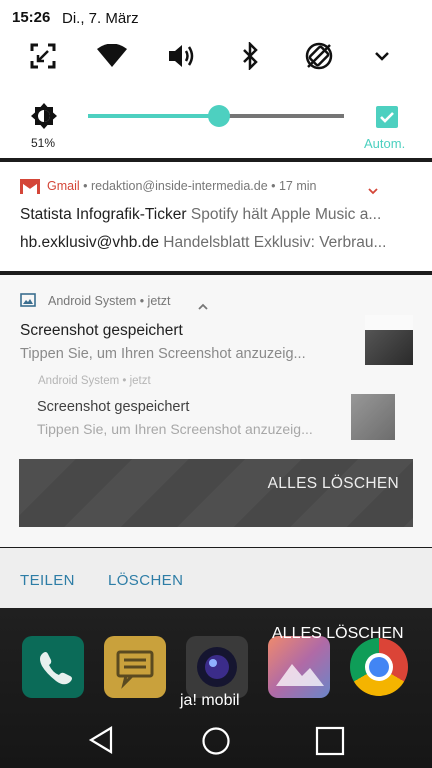  What do you see at coordinates (31, 17) in the screenshot?
I see `status-time: 15:26` at bounding box center [31, 17].